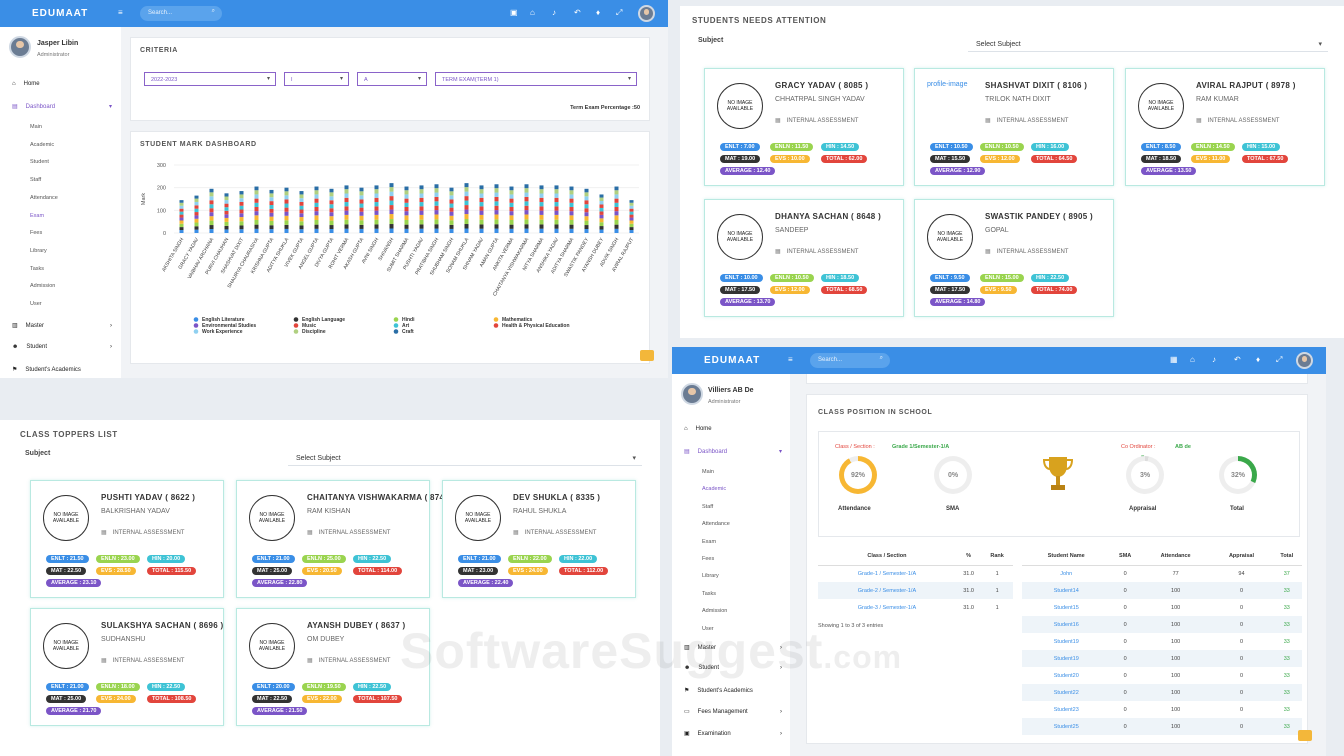 The width and height of the screenshot is (1344, 756). Describe the element at coordinates (887, 557) in the screenshot. I see `table-header: Class / Section` at that location.